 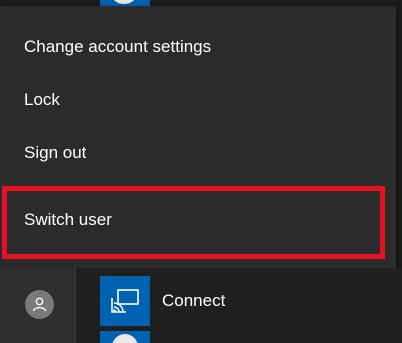 What do you see at coordinates (194, 300) in the screenshot?
I see `app-label: Connect` at bounding box center [194, 300].